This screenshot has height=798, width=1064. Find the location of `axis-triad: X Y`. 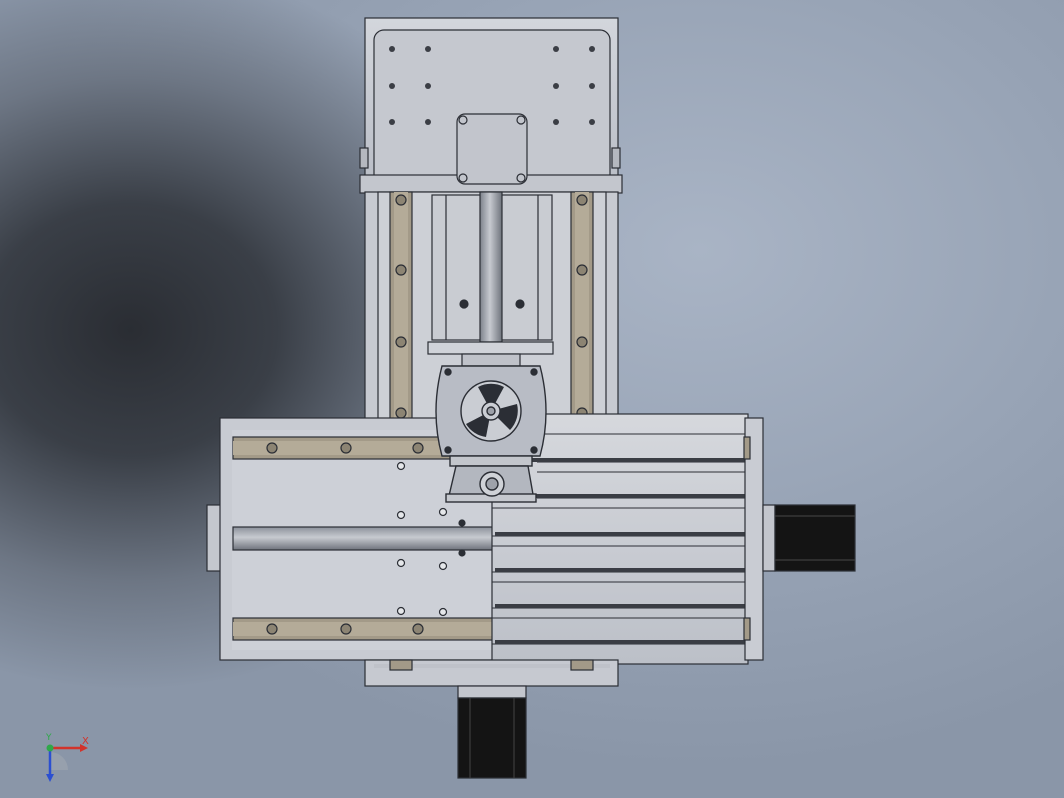

axis-triad: X Y is located at coordinates (67, 757).